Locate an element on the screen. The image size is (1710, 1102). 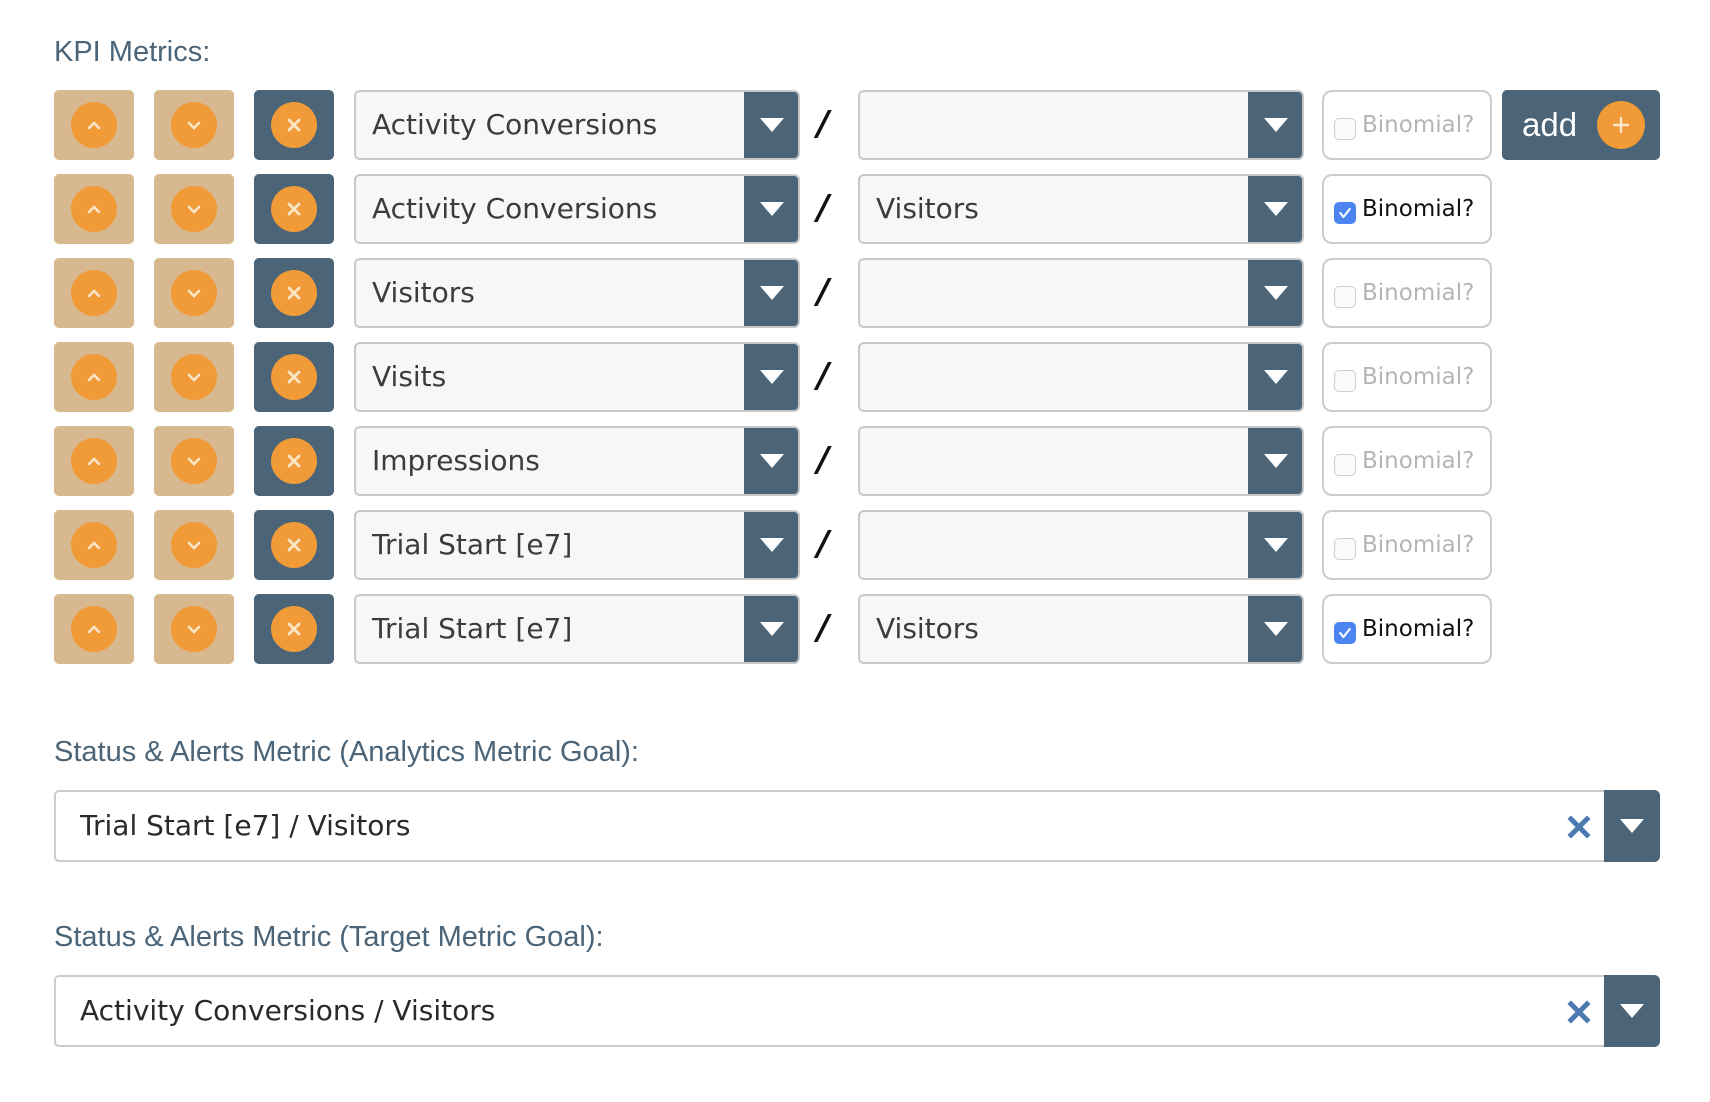
analytics-goal-select: Trial Start [e7] / Visitors is located at coordinates (857, 826).